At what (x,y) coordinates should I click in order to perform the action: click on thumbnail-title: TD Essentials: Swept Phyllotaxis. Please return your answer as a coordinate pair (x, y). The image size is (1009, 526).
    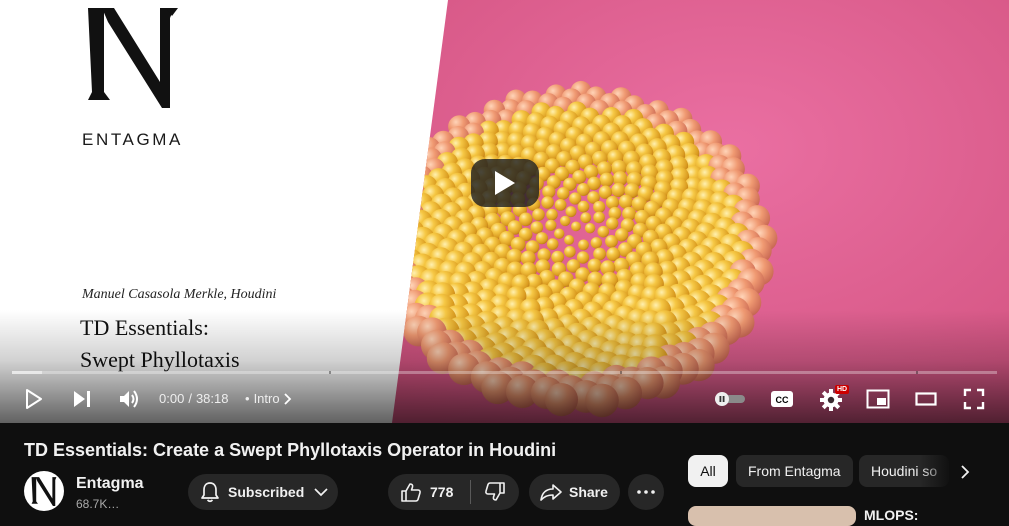
    Looking at the image, I should click on (160, 344).